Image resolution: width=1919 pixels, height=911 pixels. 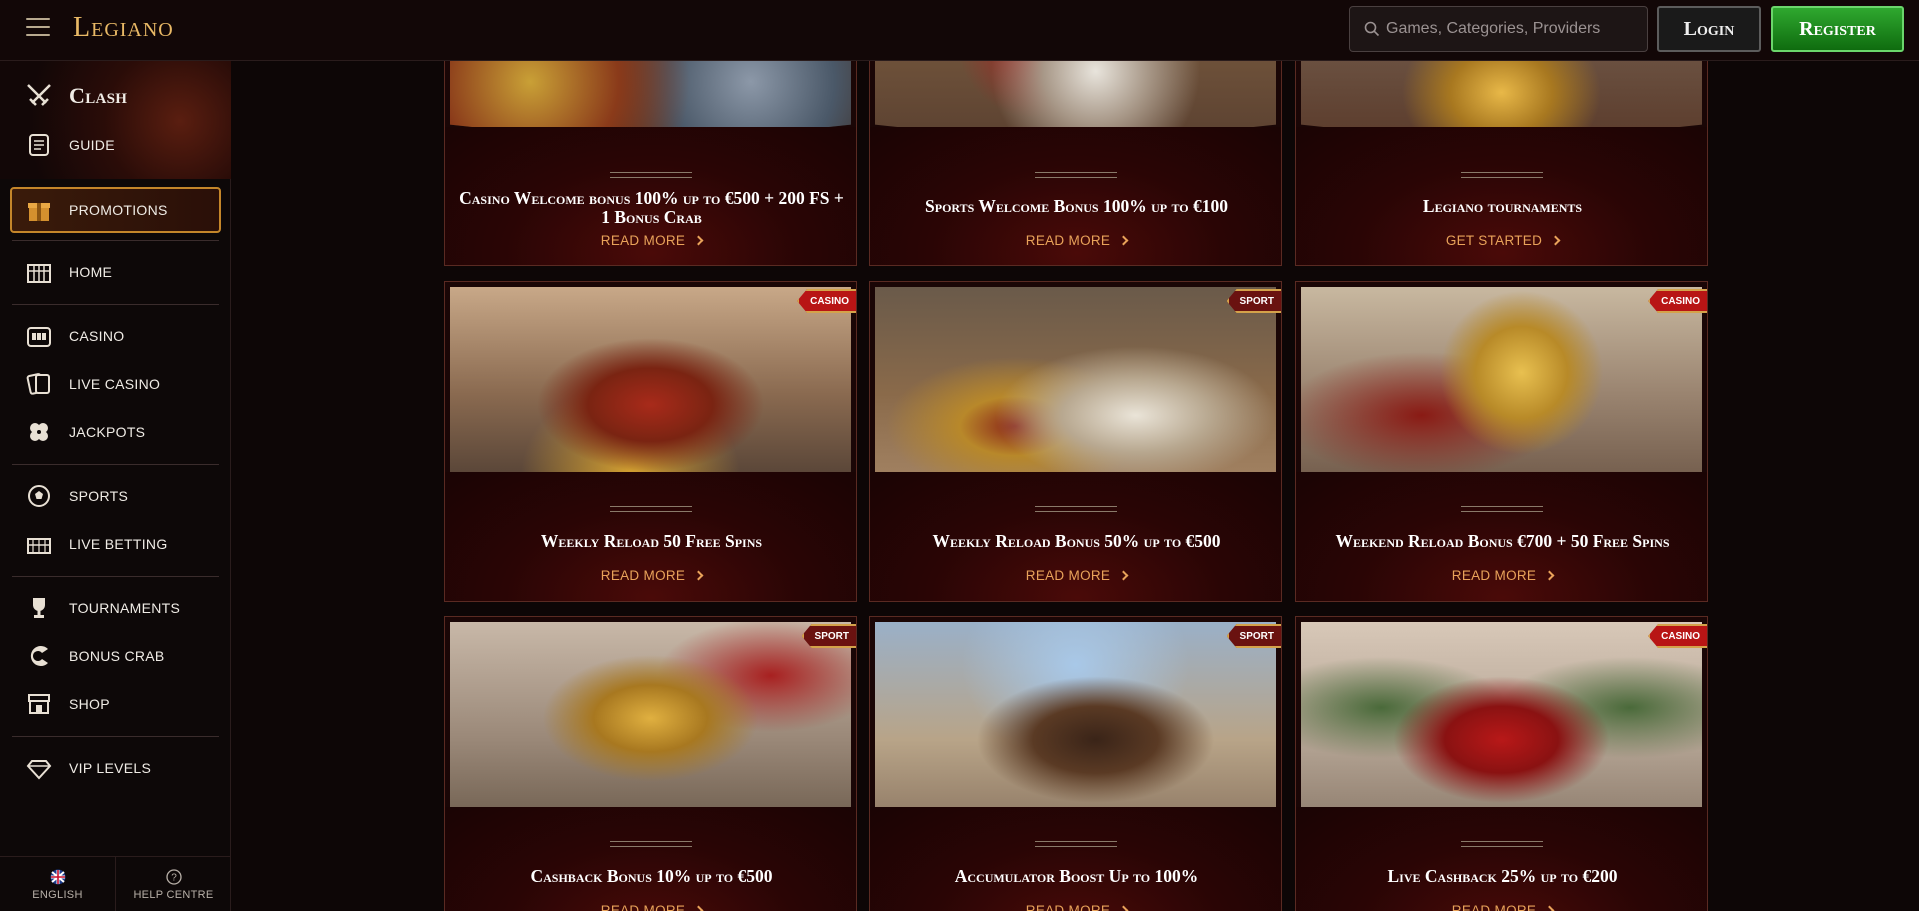 What do you see at coordinates (39, 608) in the screenshot?
I see `trophy-icon` at bounding box center [39, 608].